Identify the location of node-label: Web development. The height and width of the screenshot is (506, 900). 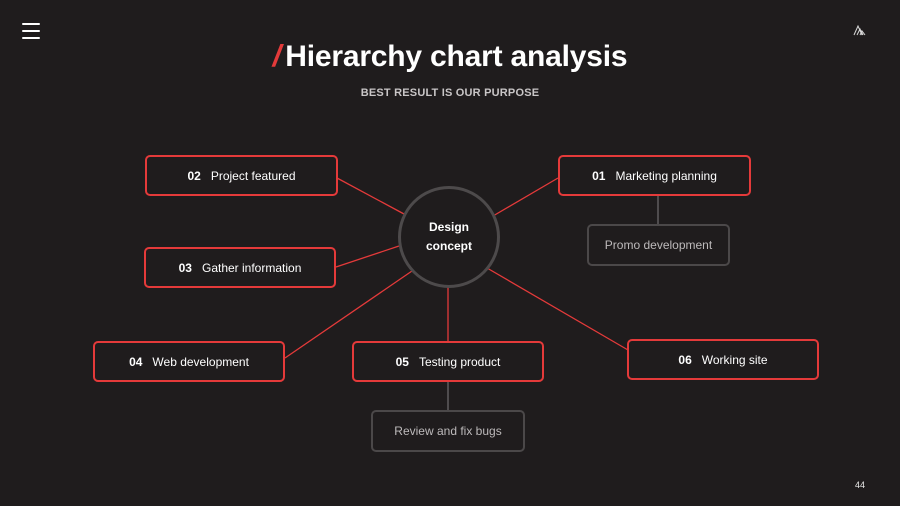
(200, 361).